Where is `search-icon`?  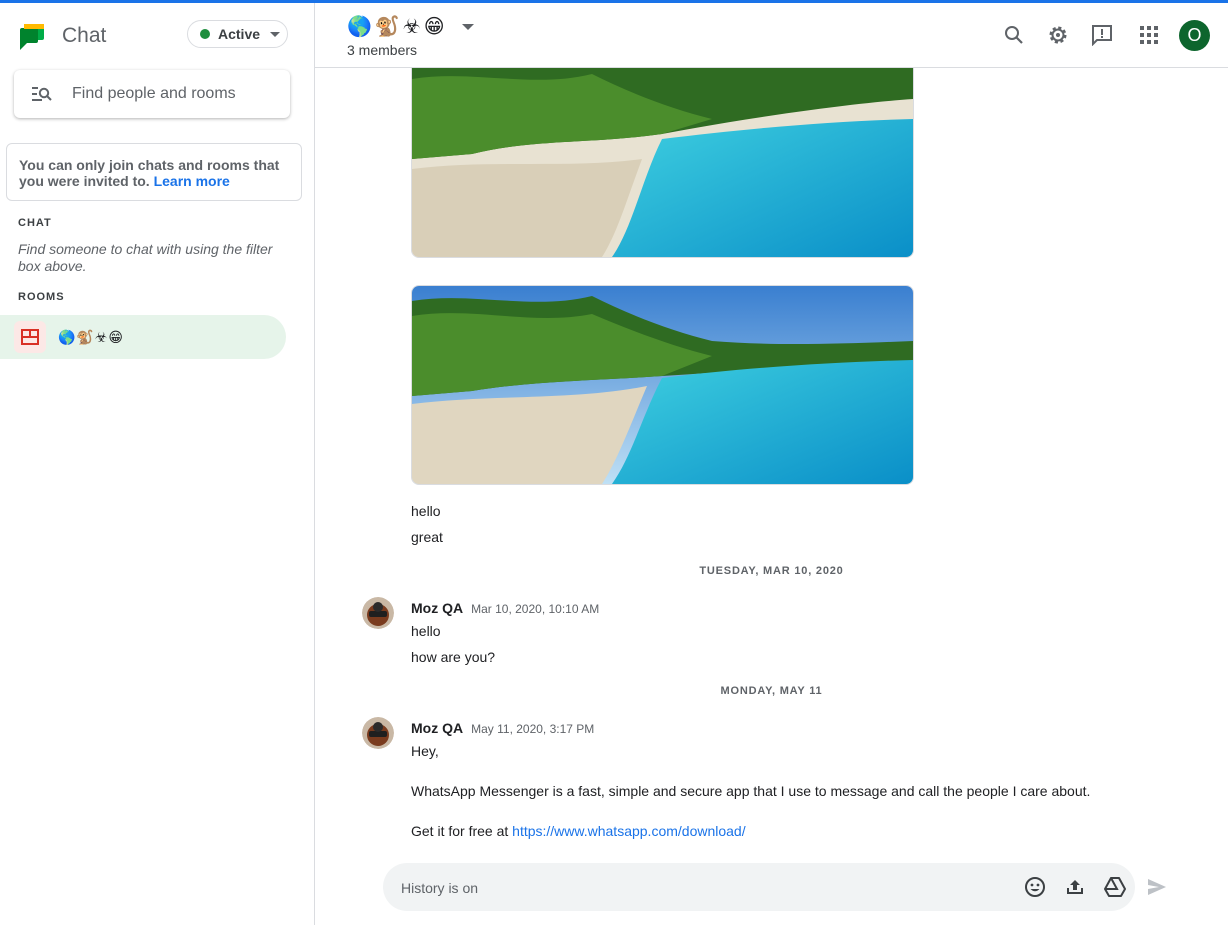
search-icon is located at coordinates (1014, 35).